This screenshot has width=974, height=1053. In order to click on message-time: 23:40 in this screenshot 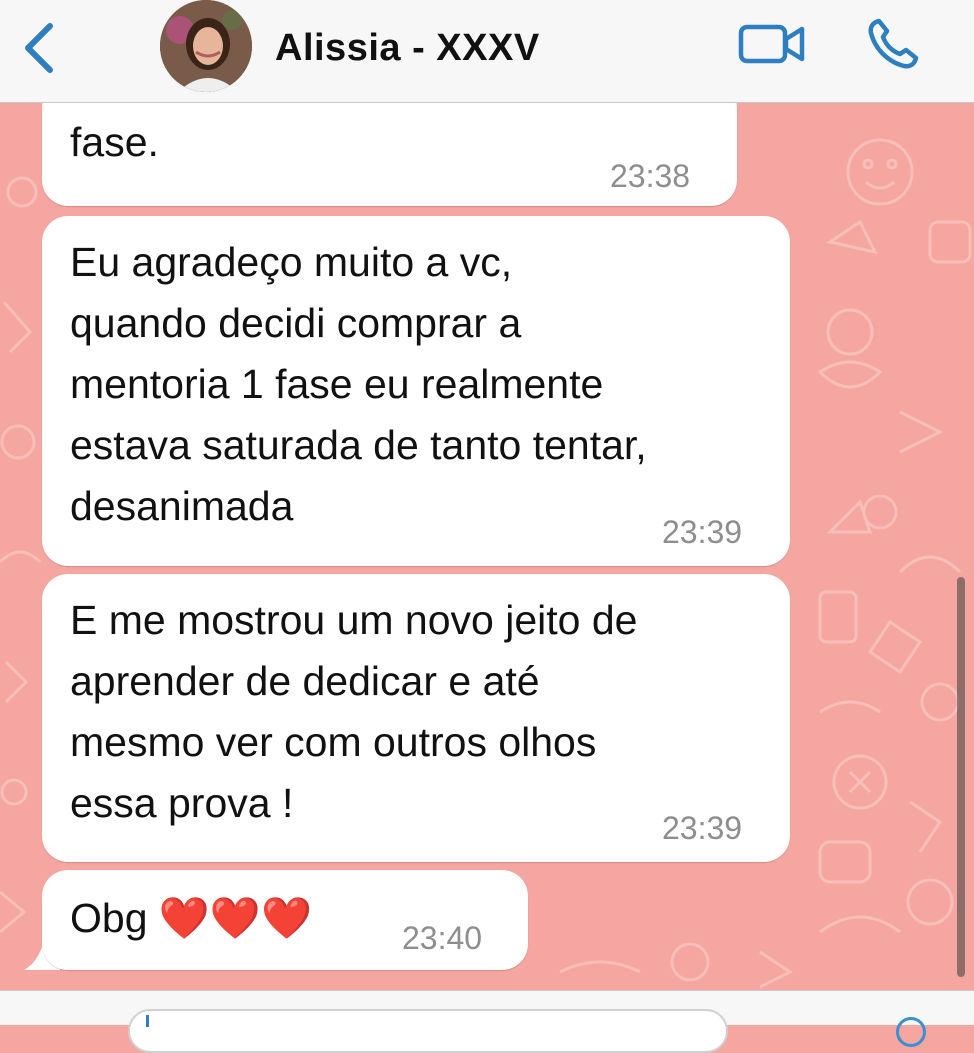, I will do `click(442, 938)`.